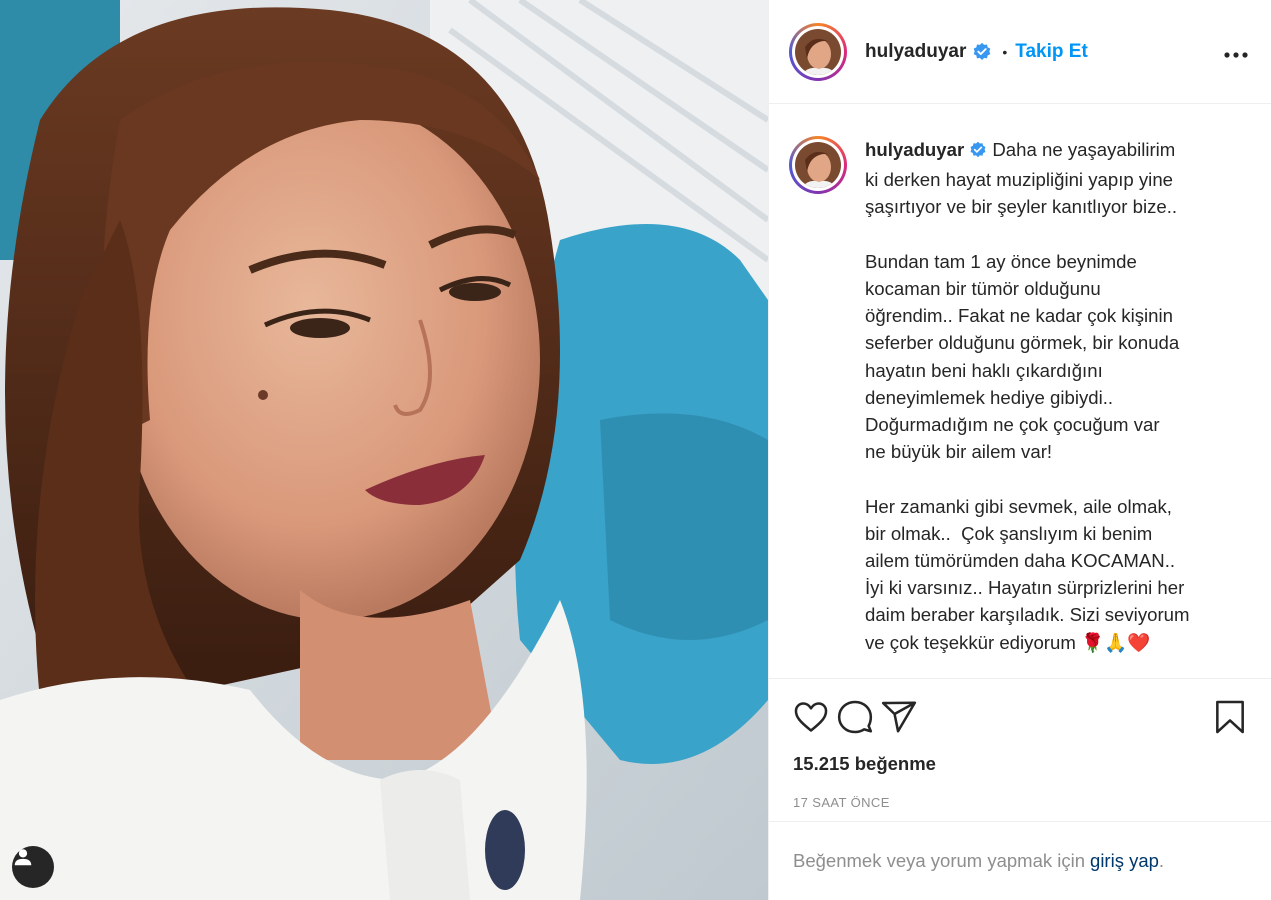 Image resolution: width=1271 pixels, height=900 pixels. I want to click on avatar, so click(818, 51).